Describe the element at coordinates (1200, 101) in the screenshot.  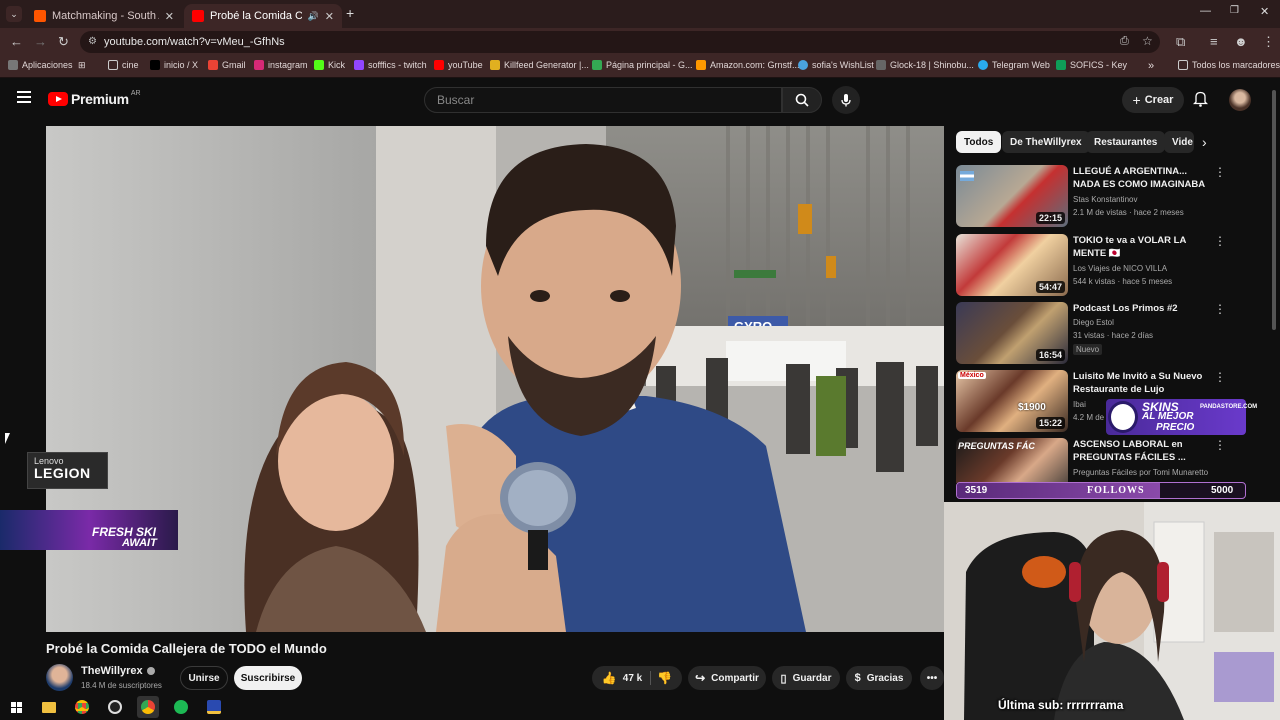
I see `notifications-bell-icon` at that location.